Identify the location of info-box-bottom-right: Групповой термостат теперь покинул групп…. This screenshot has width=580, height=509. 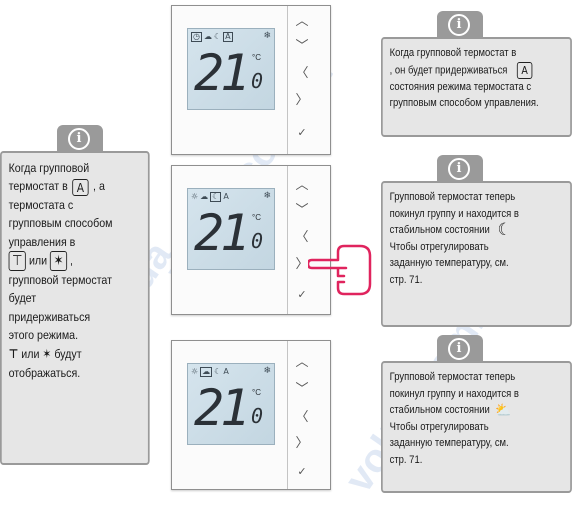
(476, 427).